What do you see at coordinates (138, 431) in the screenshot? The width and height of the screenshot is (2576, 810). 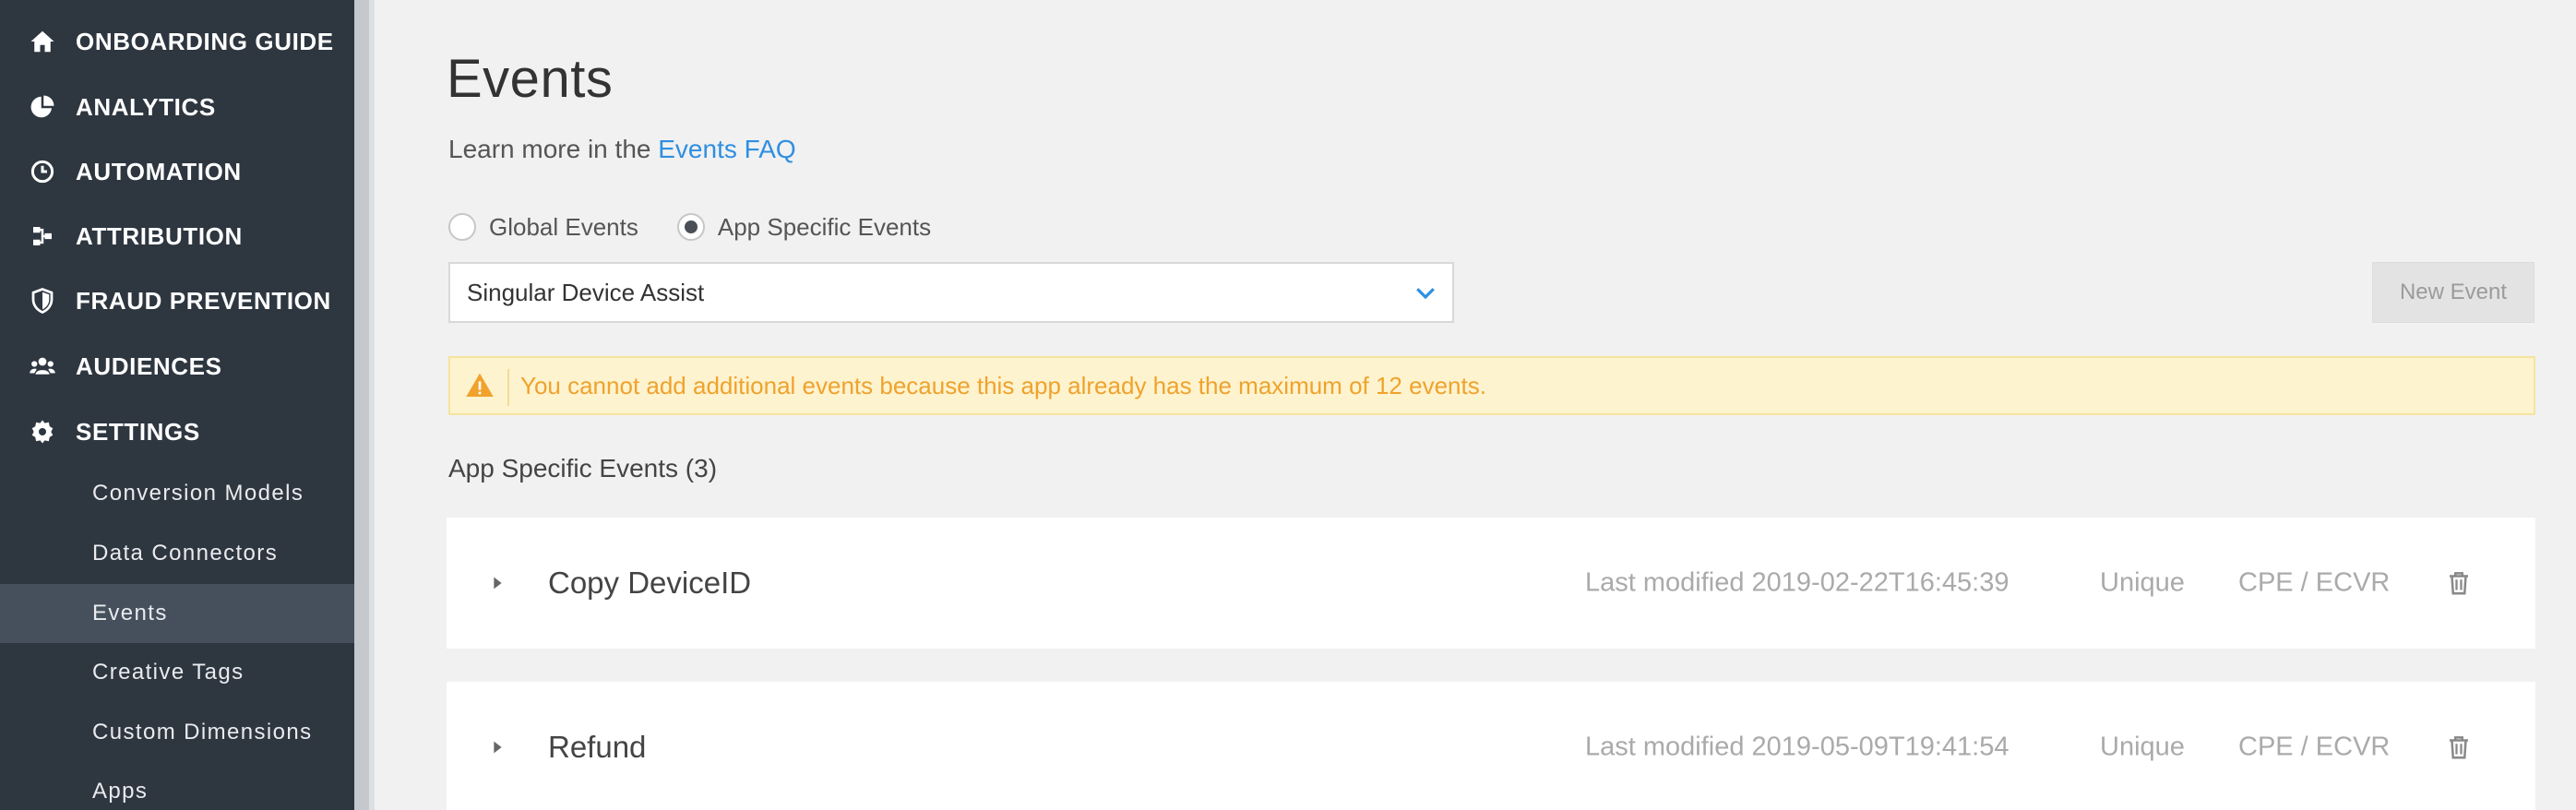 I see `nav-label: SETTINGS` at bounding box center [138, 431].